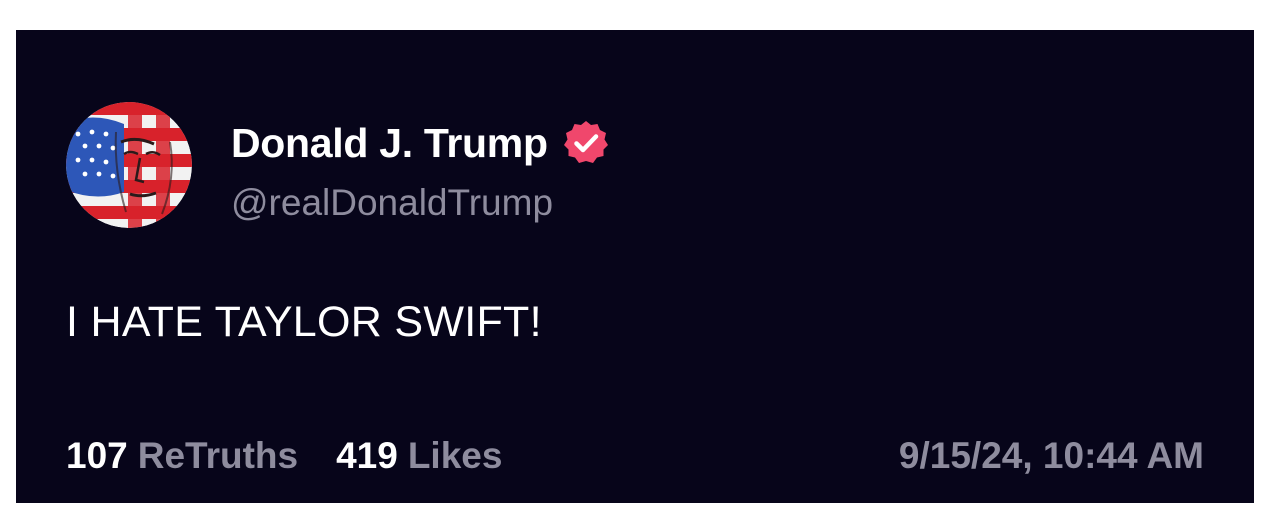 The height and width of the screenshot is (530, 1276). I want to click on likes-count: 419, so click(367, 455).